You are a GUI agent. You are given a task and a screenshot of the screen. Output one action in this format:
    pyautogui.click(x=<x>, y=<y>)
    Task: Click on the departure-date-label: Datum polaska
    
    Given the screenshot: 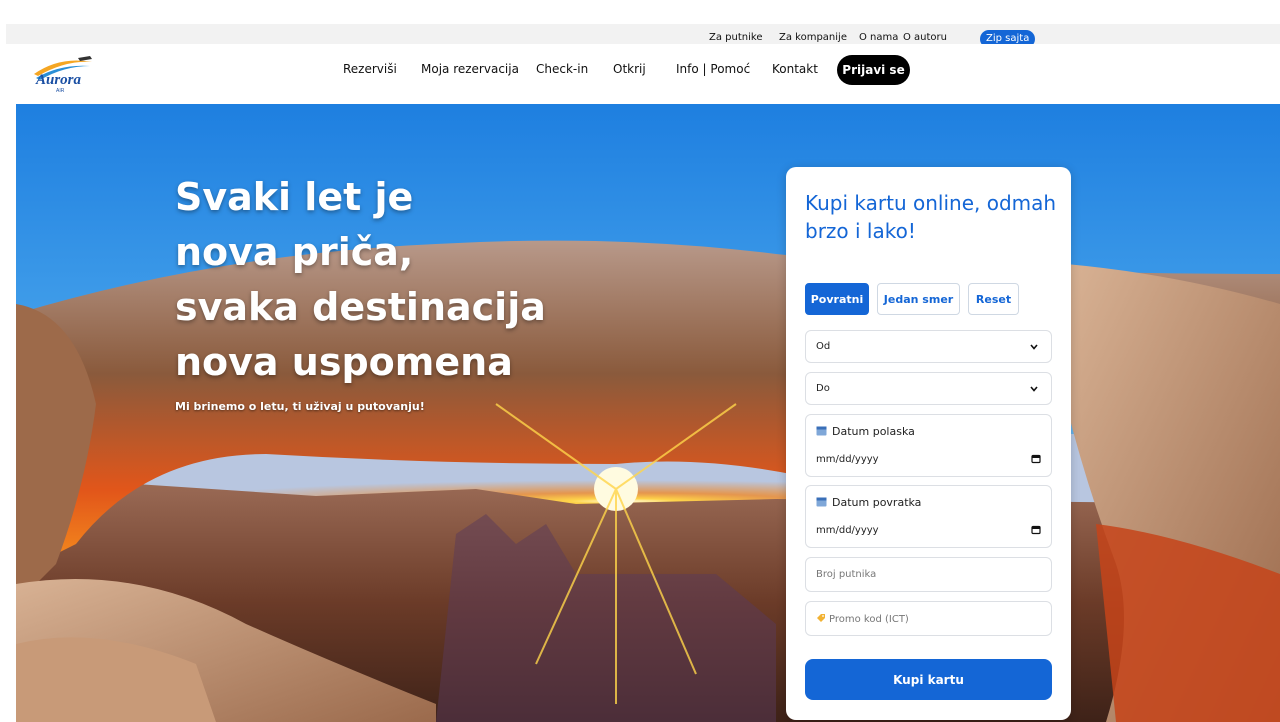 What is the action you would take?
    pyautogui.click(x=865, y=431)
    